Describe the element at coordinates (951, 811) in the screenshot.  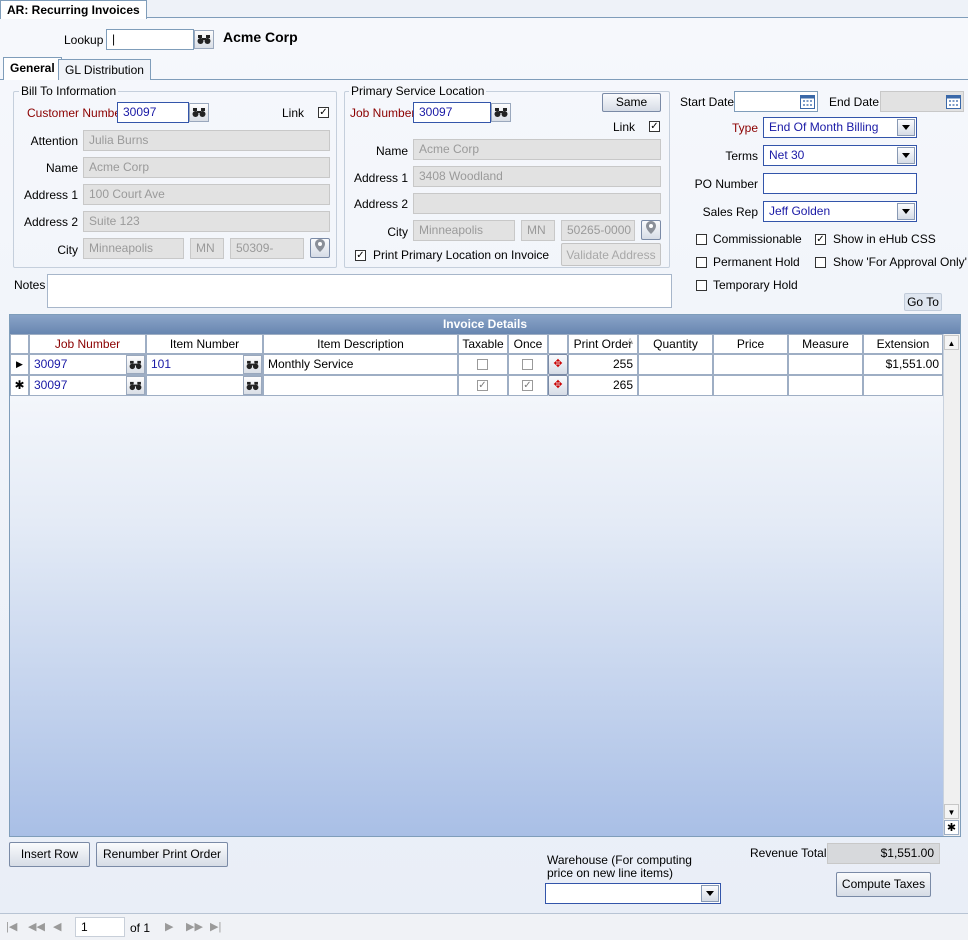
I see `scroll-down-icon: ▼` at that location.